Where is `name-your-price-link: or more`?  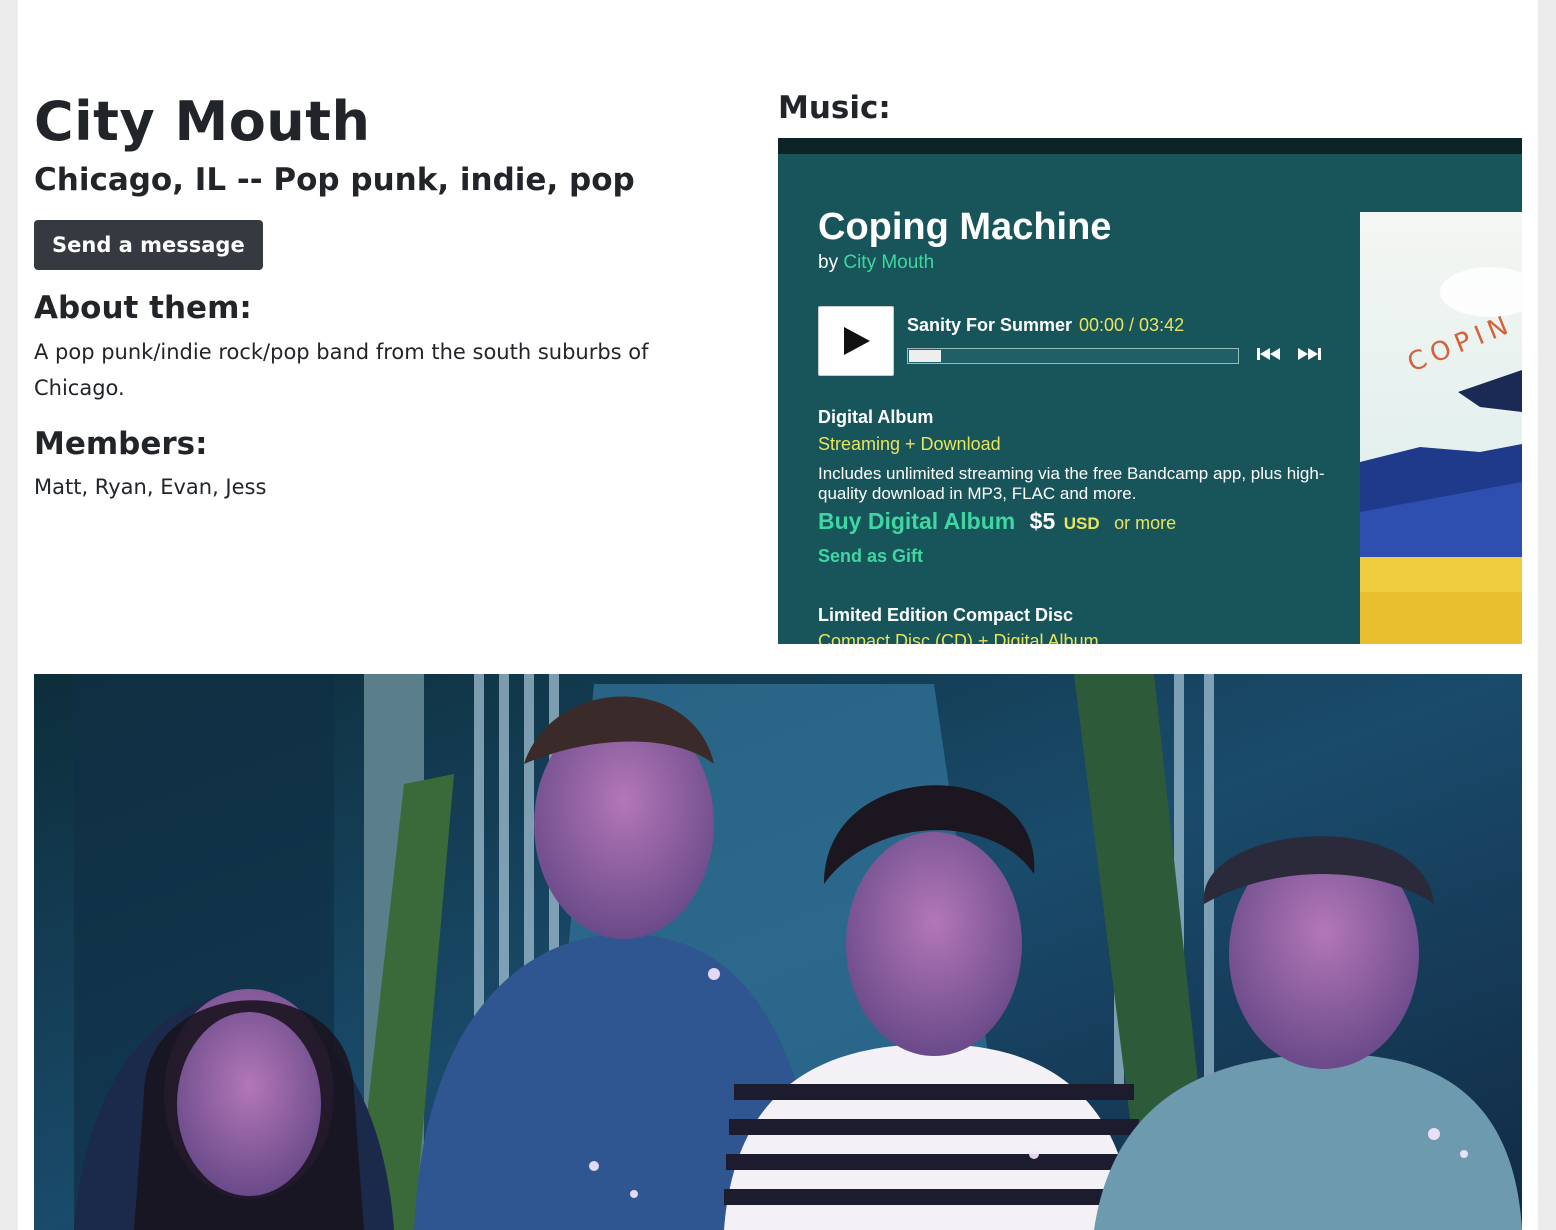
name-your-price-link: or more is located at coordinates (1145, 523).